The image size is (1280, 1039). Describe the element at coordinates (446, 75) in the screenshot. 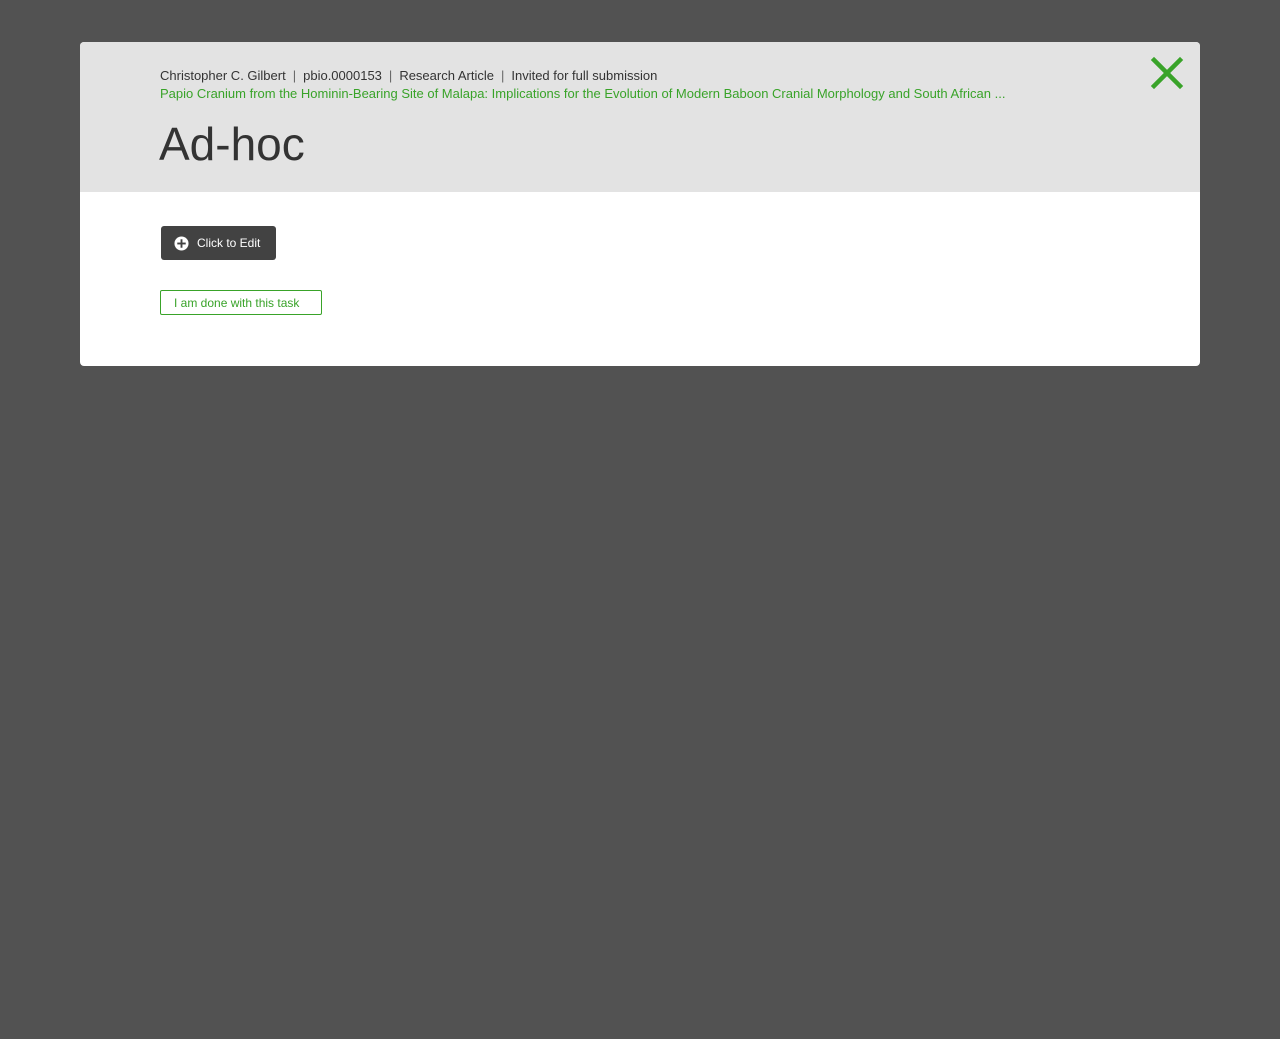

I see `article-type: Research Article` at that location.